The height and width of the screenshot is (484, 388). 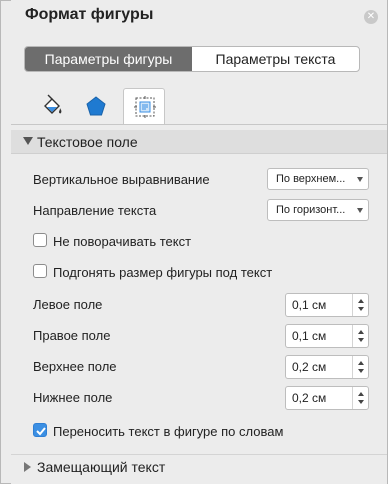 What do you see at coordinates (122, 241) in the screenshot?
I see `no-rotate-label: Не поворачивать текст` at bounding box center [122, 241].